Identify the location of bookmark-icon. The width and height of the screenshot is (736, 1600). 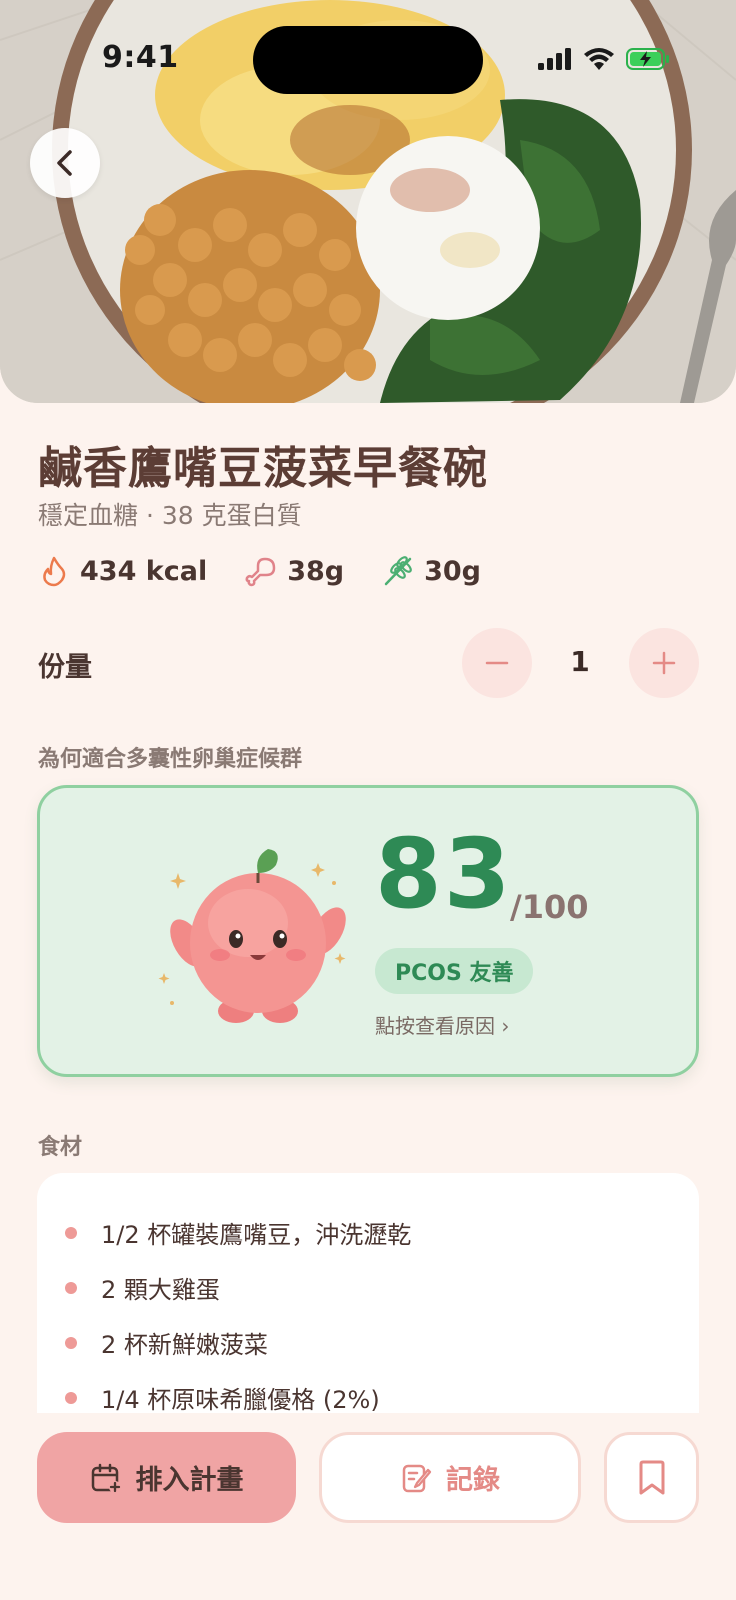
(651, 1477).